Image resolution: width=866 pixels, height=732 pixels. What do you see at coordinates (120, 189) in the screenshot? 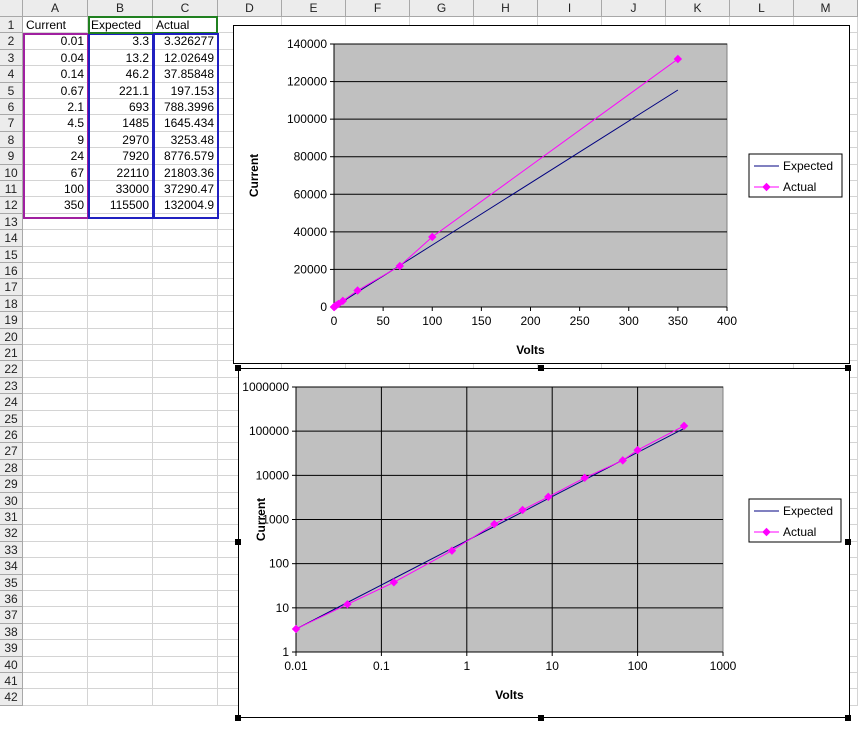
I see `data-cell-b11: 33000` at bounding box center [120, 189].